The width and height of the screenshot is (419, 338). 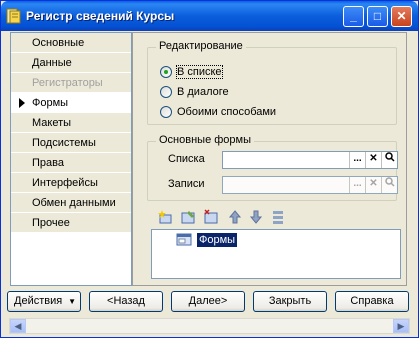 I want to click on forms-folder-icon, so click(x=184, y=239).